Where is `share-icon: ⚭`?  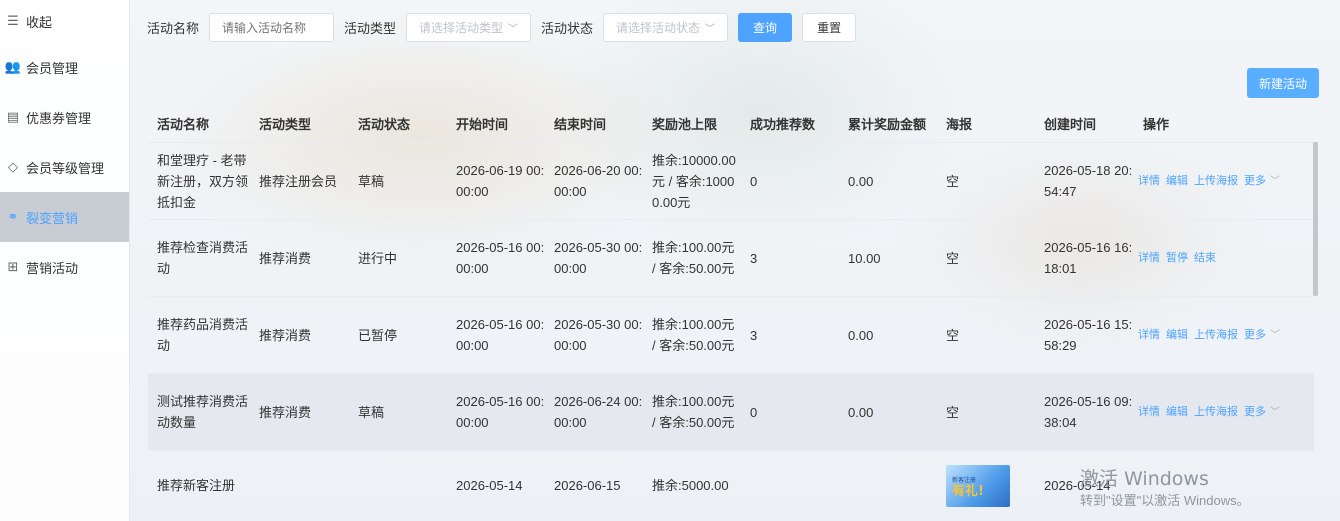
share-icon: ⚭ is located at coordinates (13, 216).